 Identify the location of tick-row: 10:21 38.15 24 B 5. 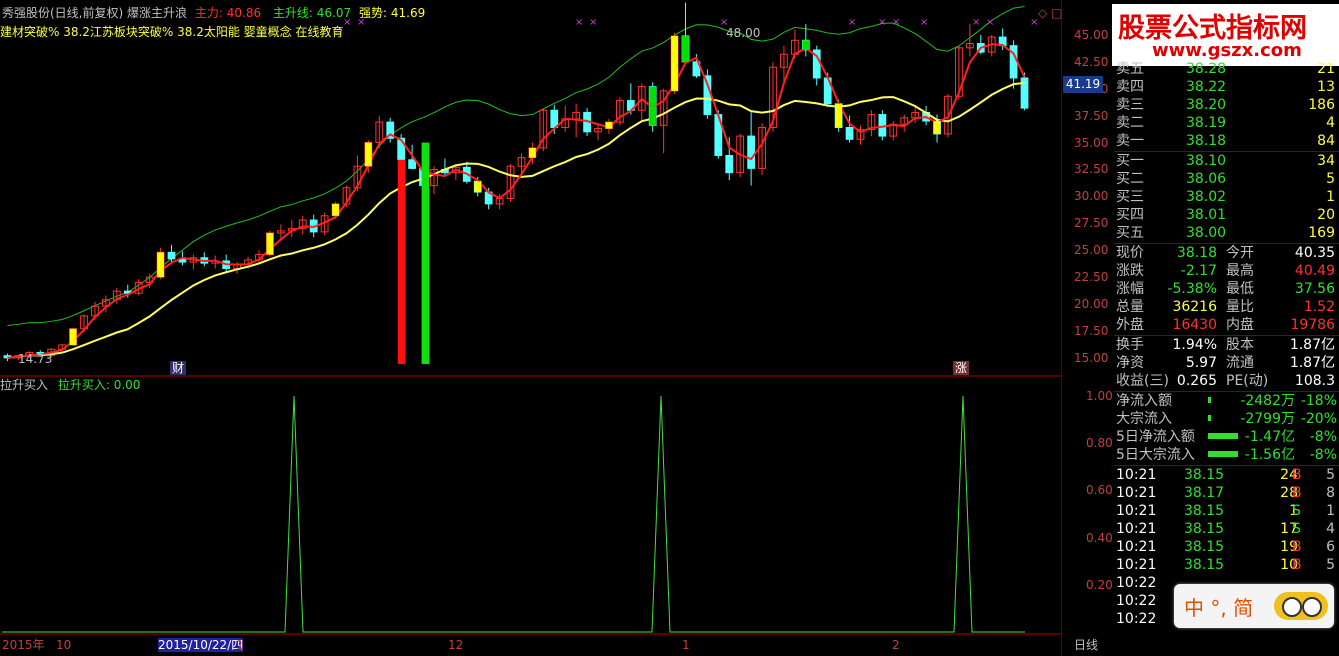
(1226, 475).